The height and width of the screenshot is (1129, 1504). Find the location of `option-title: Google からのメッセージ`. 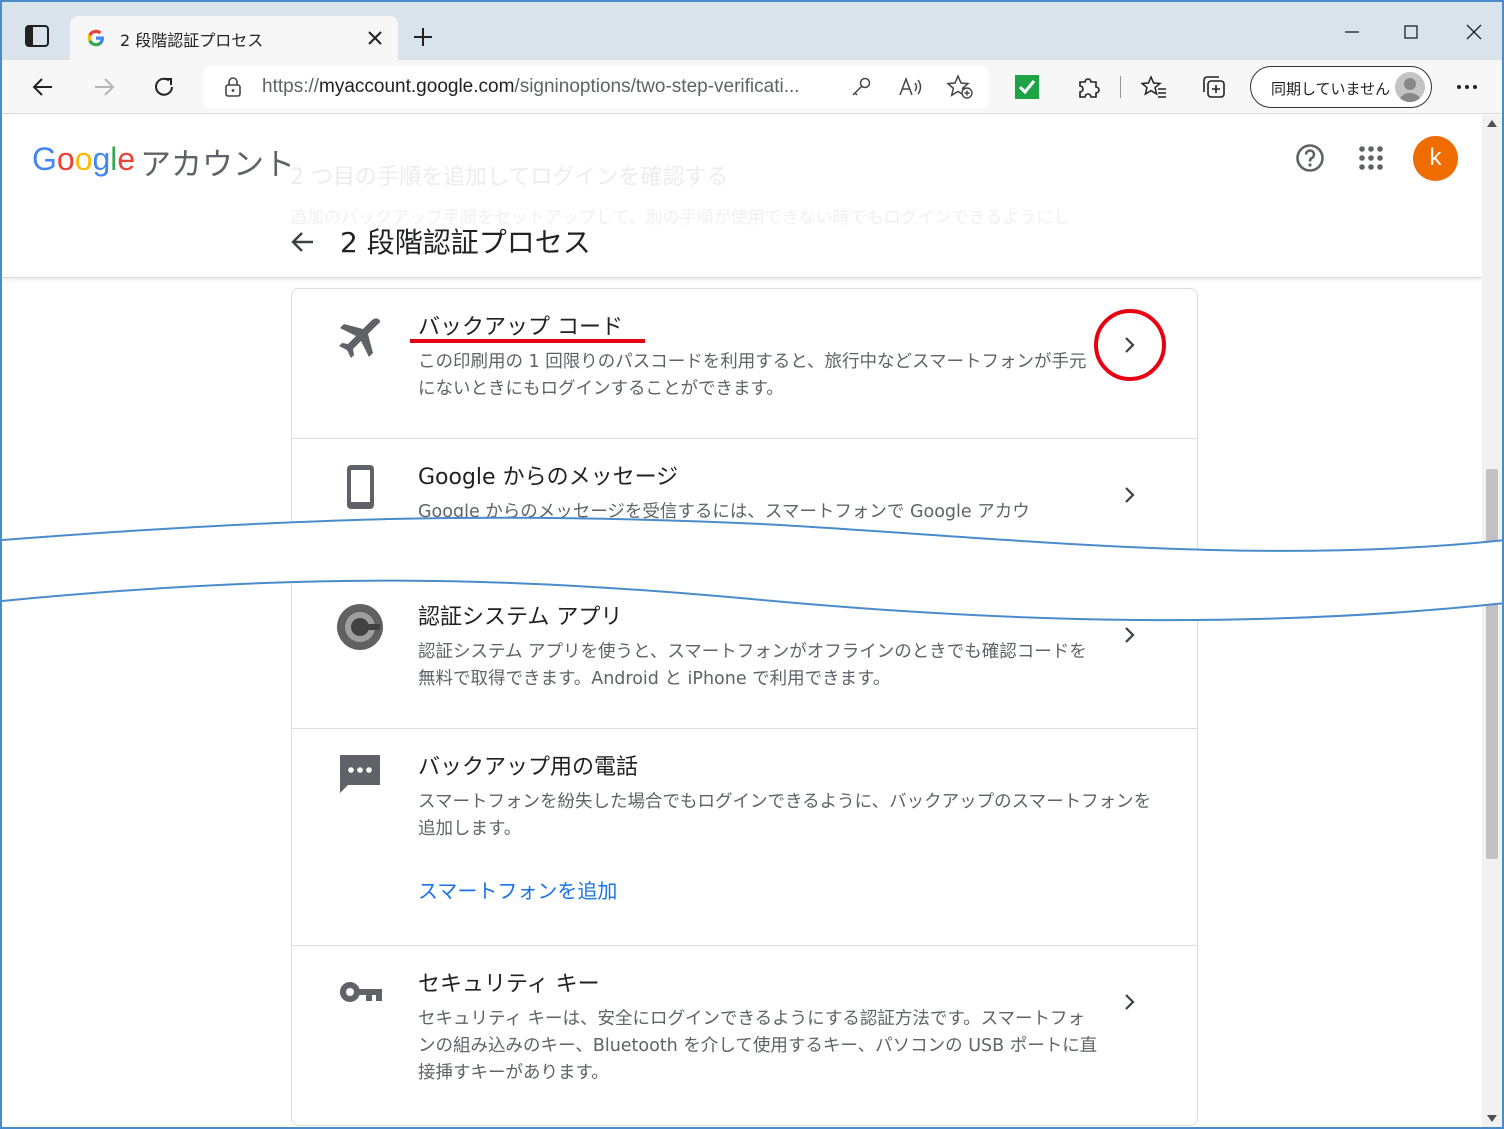

option-title: Google からのメッセージ is located at coordinates (548, 477).